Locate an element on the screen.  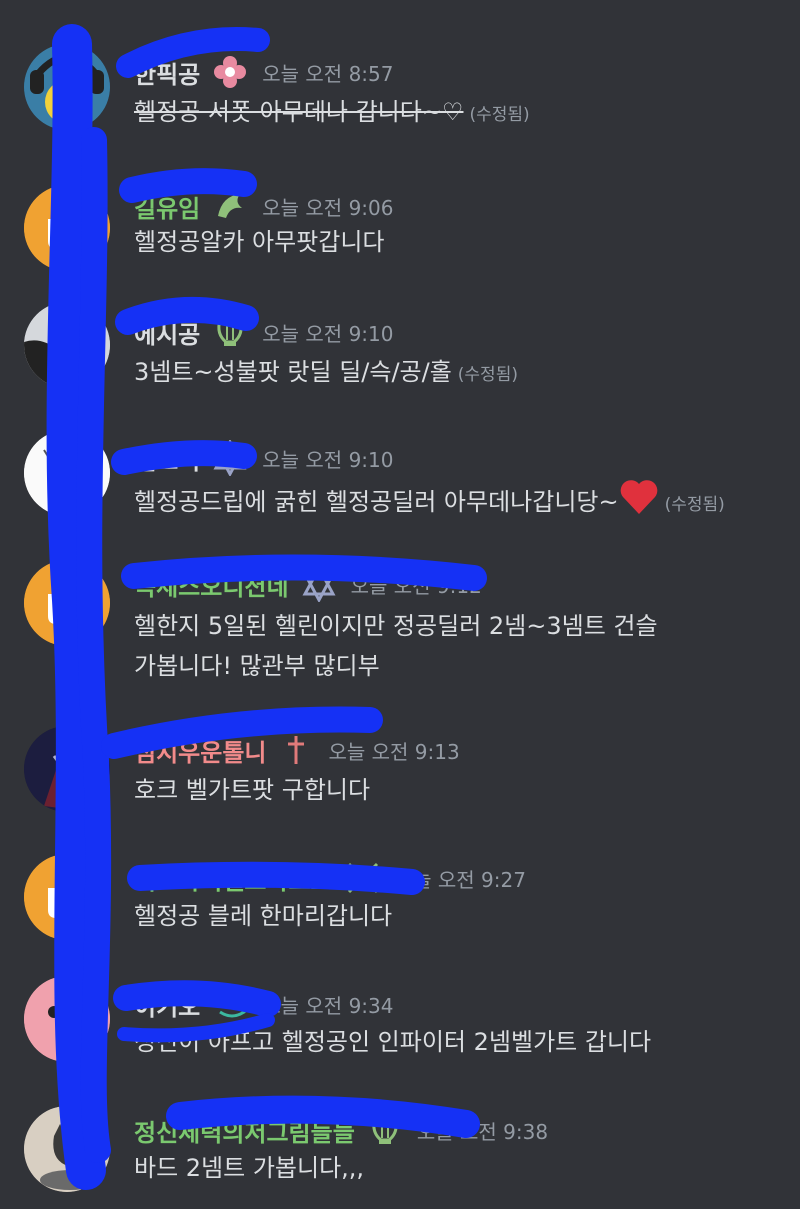
heart-emoji-icon is located at coordinates (639, 503).